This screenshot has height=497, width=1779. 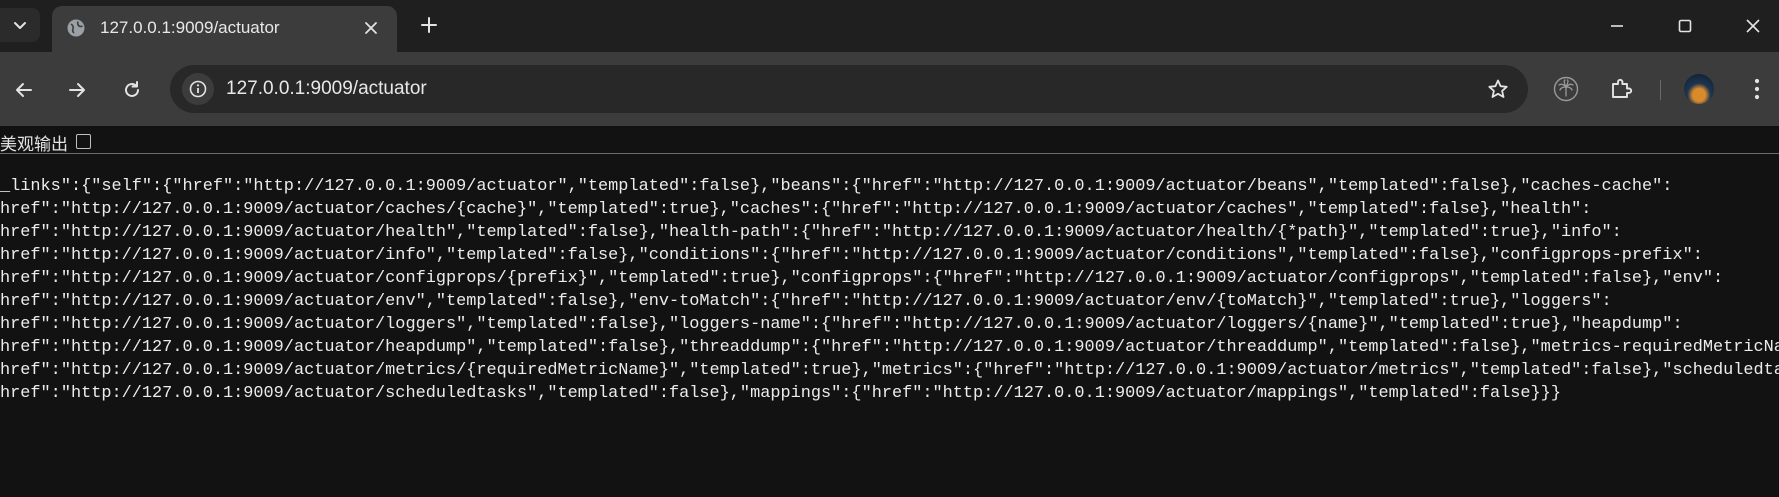 I want to click on bookmark-star-icon, so click(x=1498, y=89).